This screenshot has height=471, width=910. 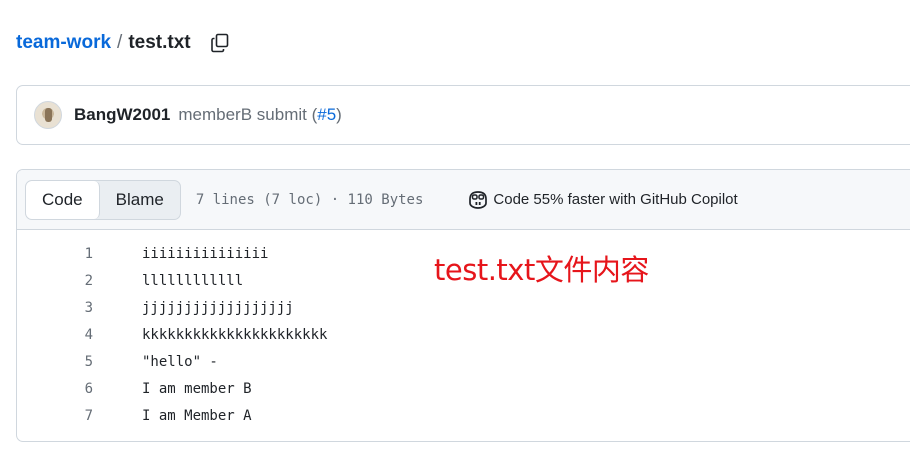 What do you see at coordinates (339, 114) in the screenshot?
I see `commit-message-end: )` at bounding box center [339, 114].